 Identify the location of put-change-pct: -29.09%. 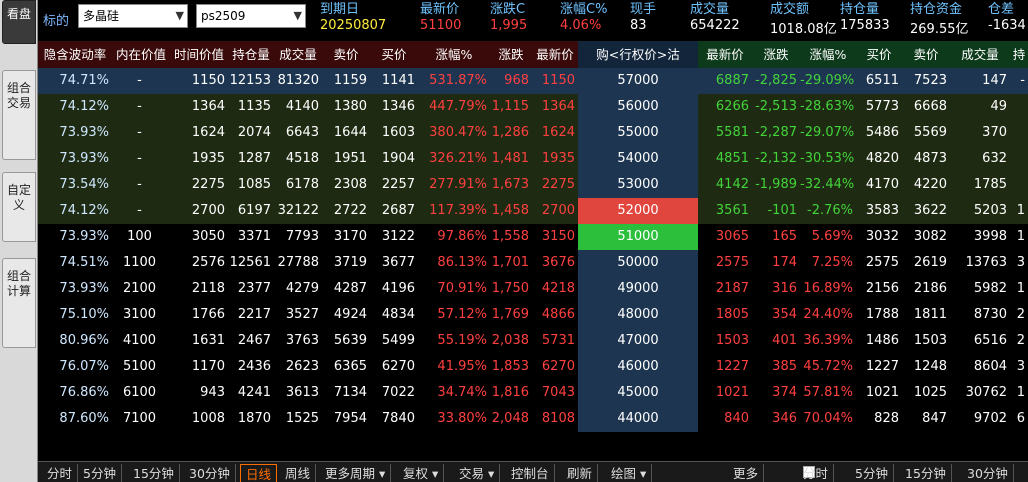
(828, 81).